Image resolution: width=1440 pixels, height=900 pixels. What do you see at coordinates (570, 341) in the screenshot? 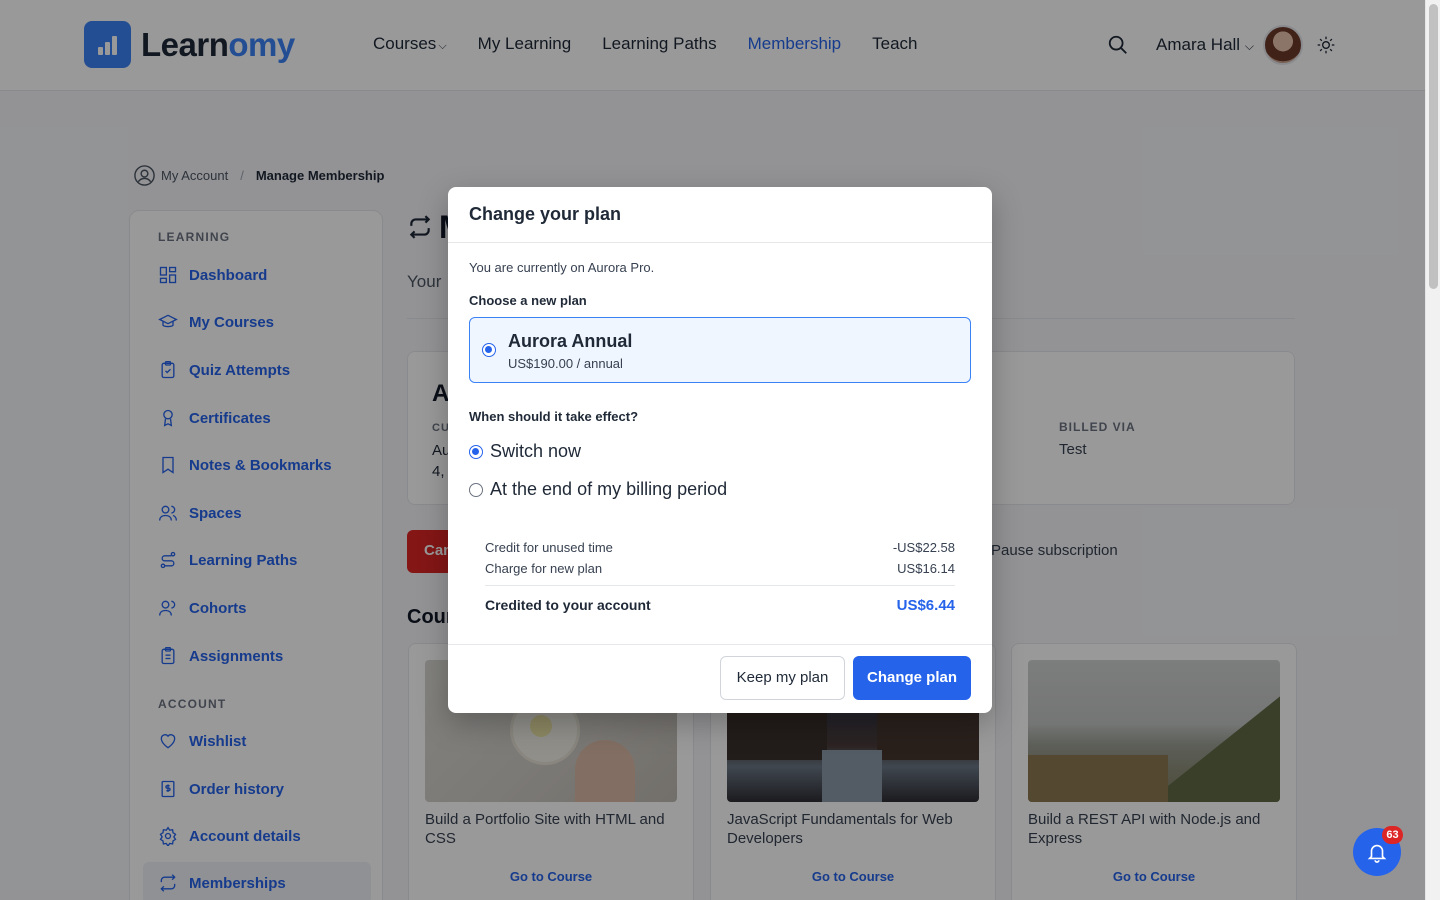
I see `plan-option-name: Aurora Annual` at bounding box center [570, 341].